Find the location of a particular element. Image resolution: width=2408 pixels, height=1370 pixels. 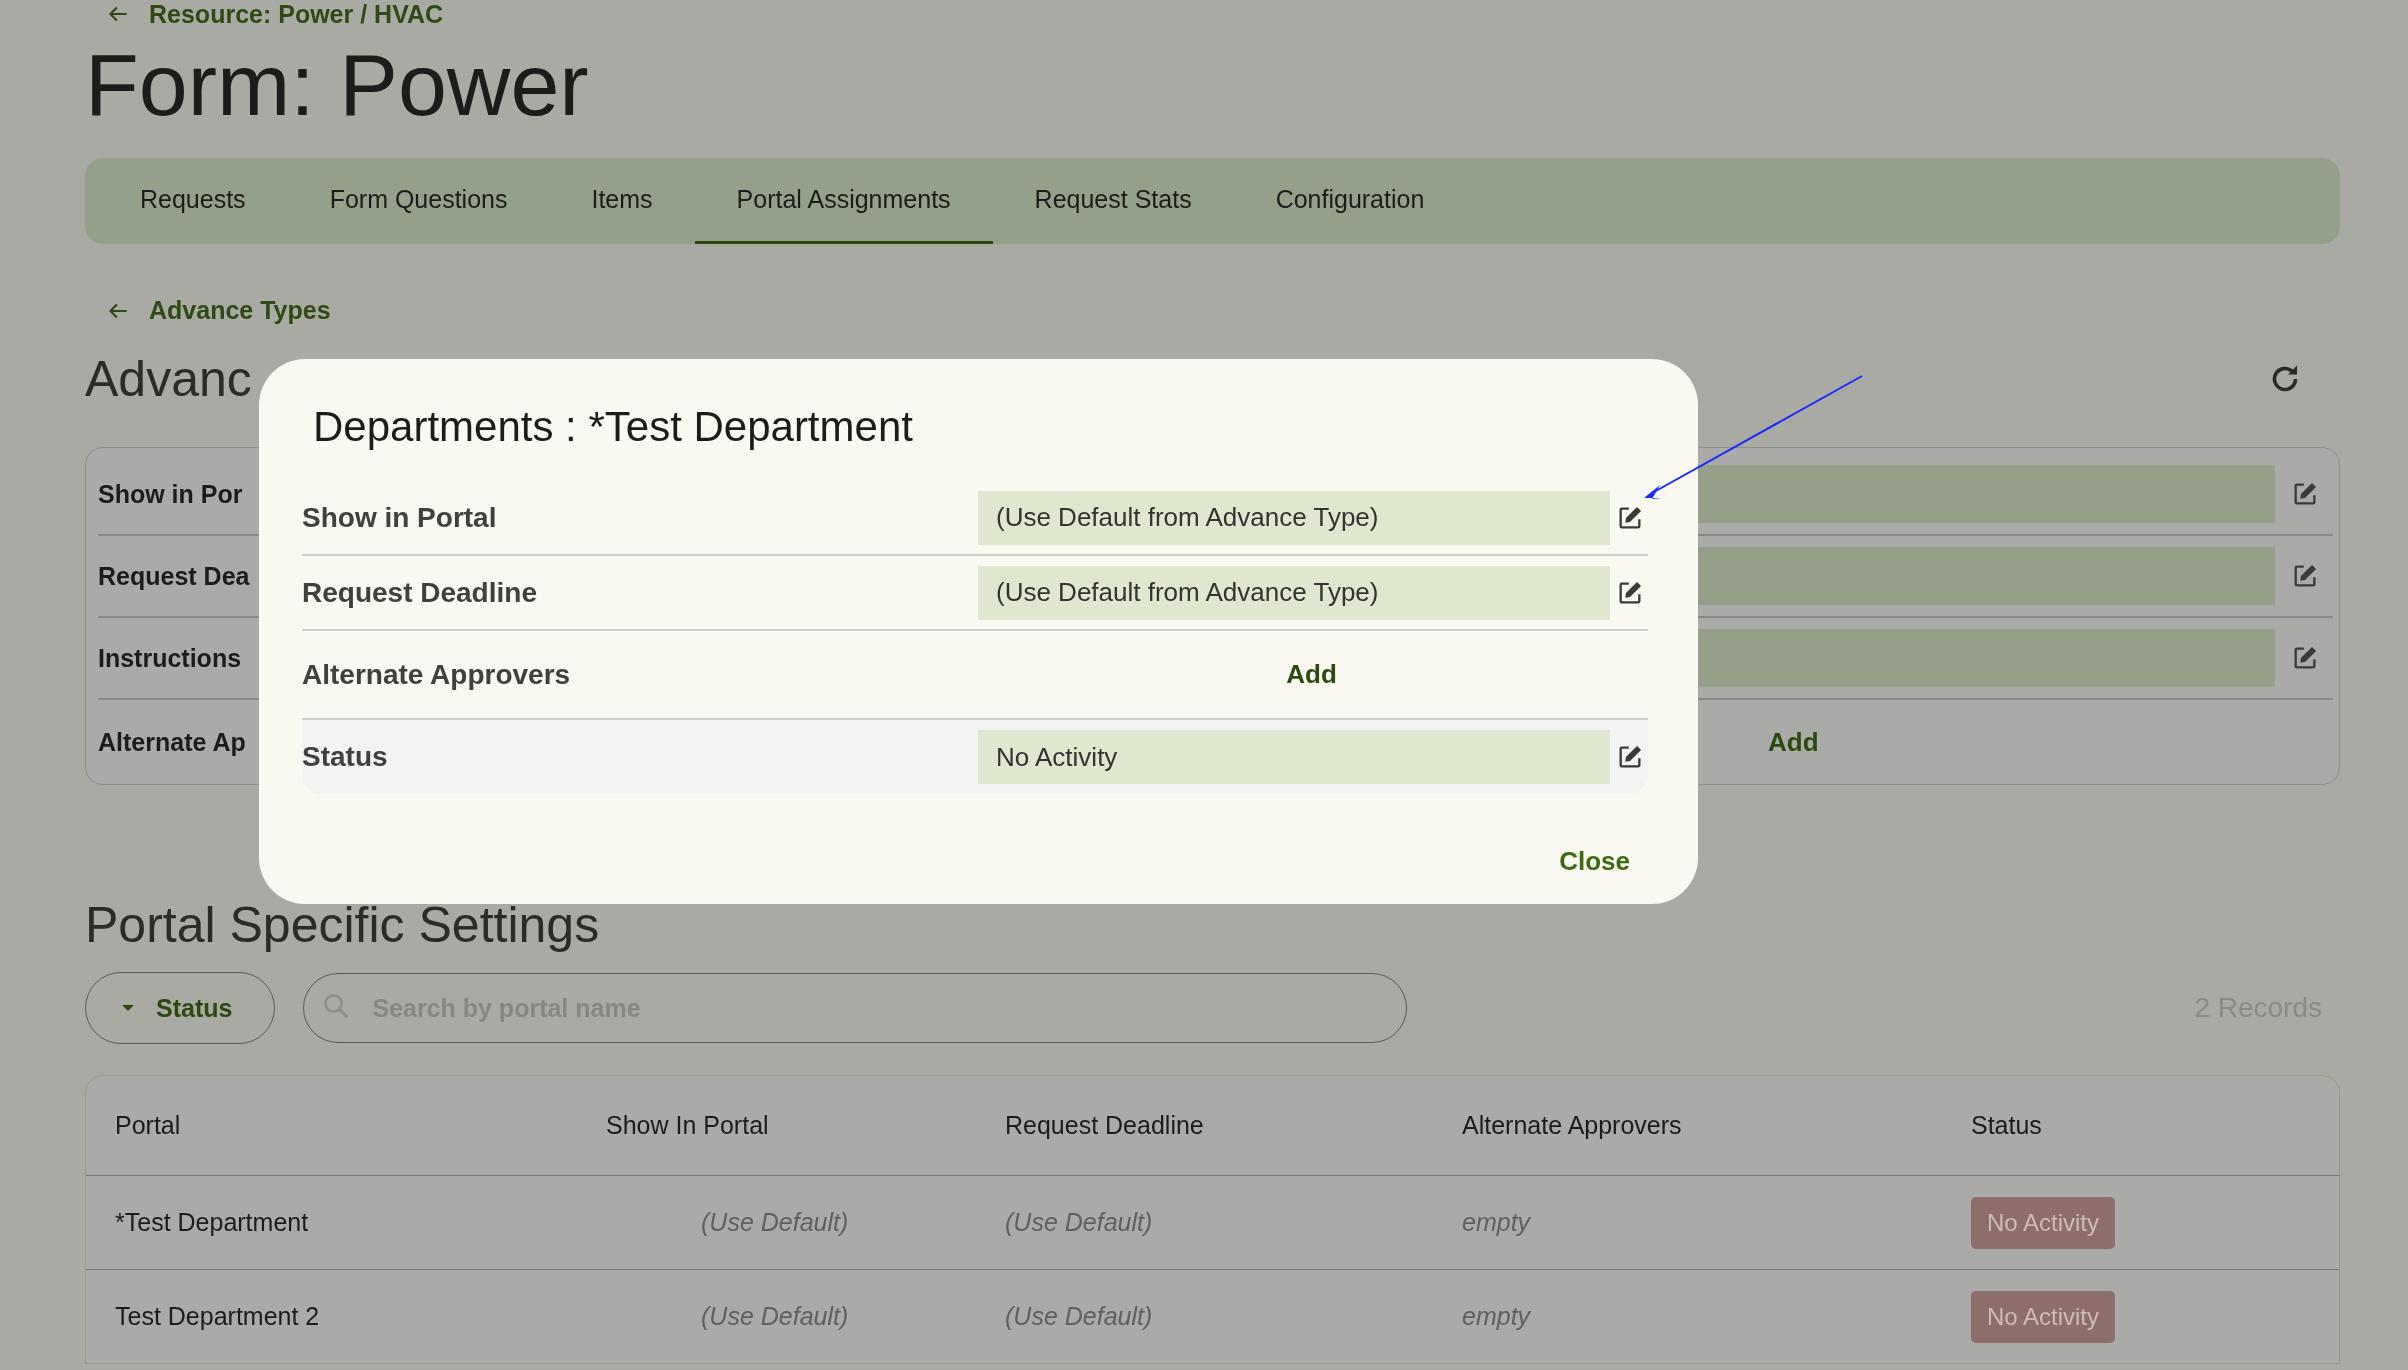

dialog-title: Departments : *Test Department is located at coordinates (613, 427).